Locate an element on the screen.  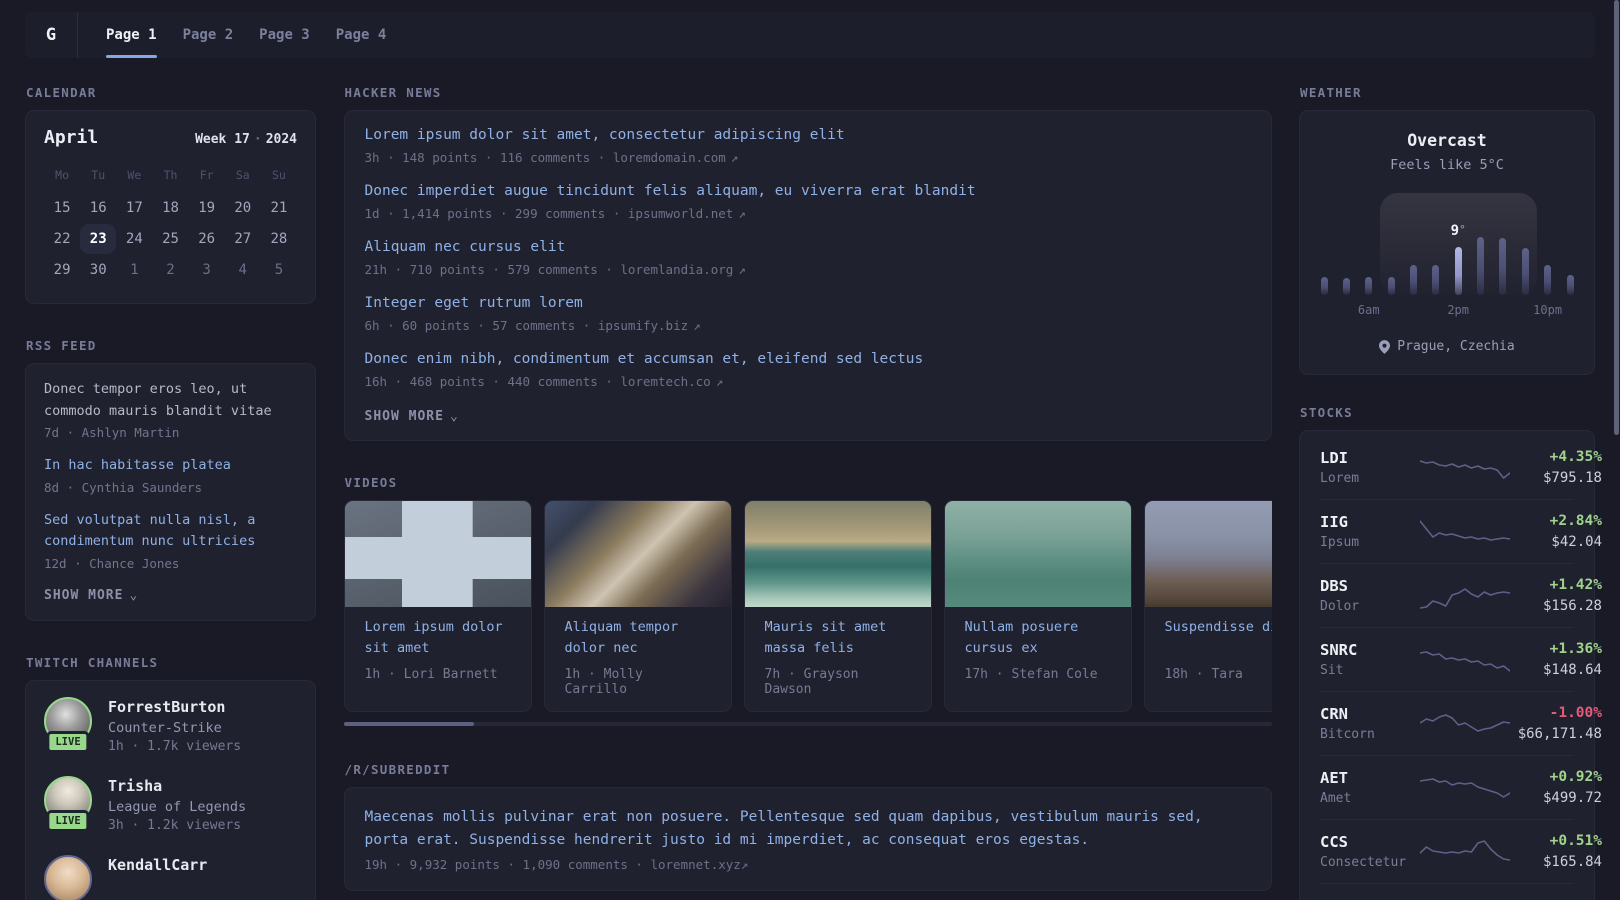
stock-price: $795.18 is located at coordinates (1572, 478).